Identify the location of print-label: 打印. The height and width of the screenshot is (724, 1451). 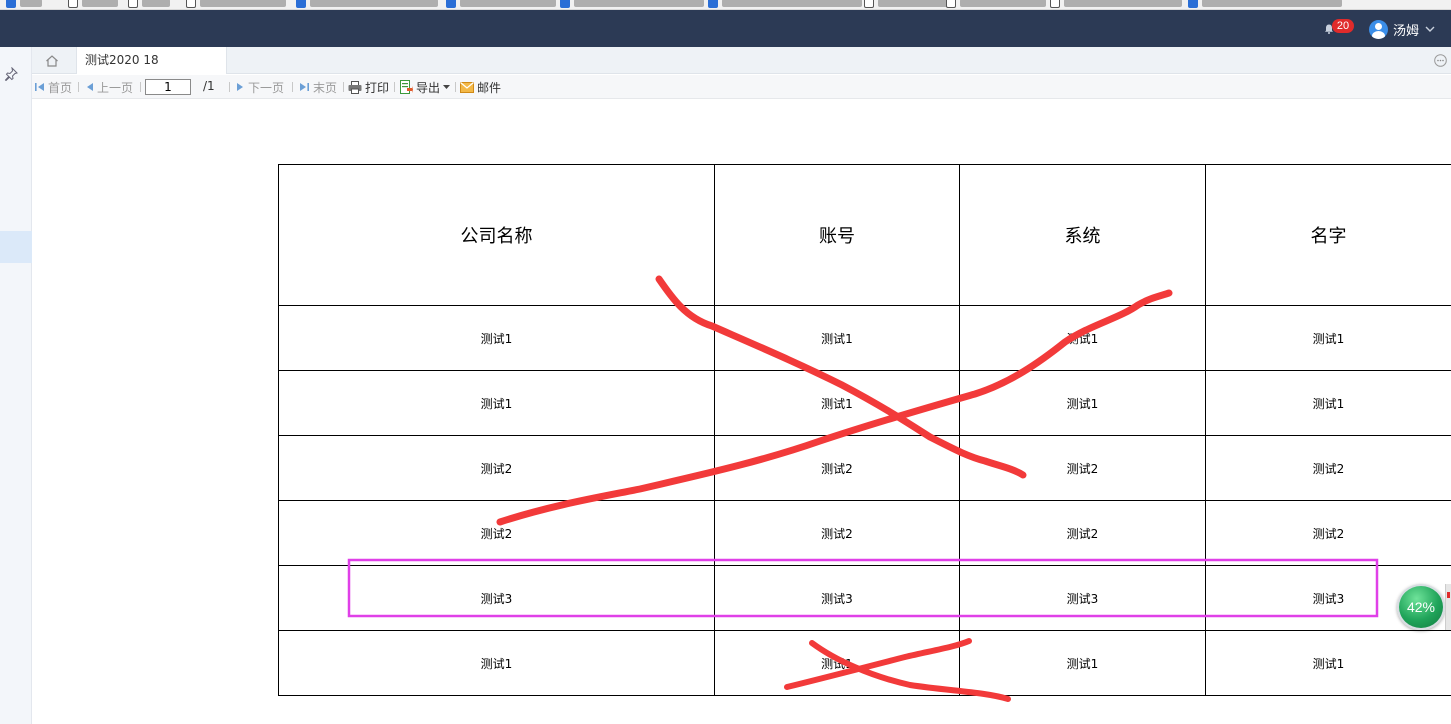
(377, 87).